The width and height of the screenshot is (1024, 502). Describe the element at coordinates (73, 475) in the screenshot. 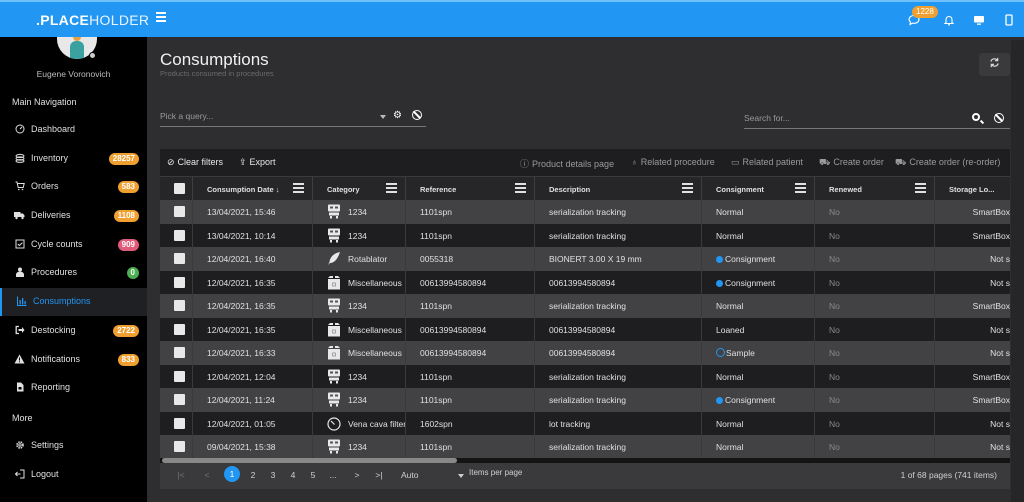

I see `sidebar-item-logout: Logout` at that location.